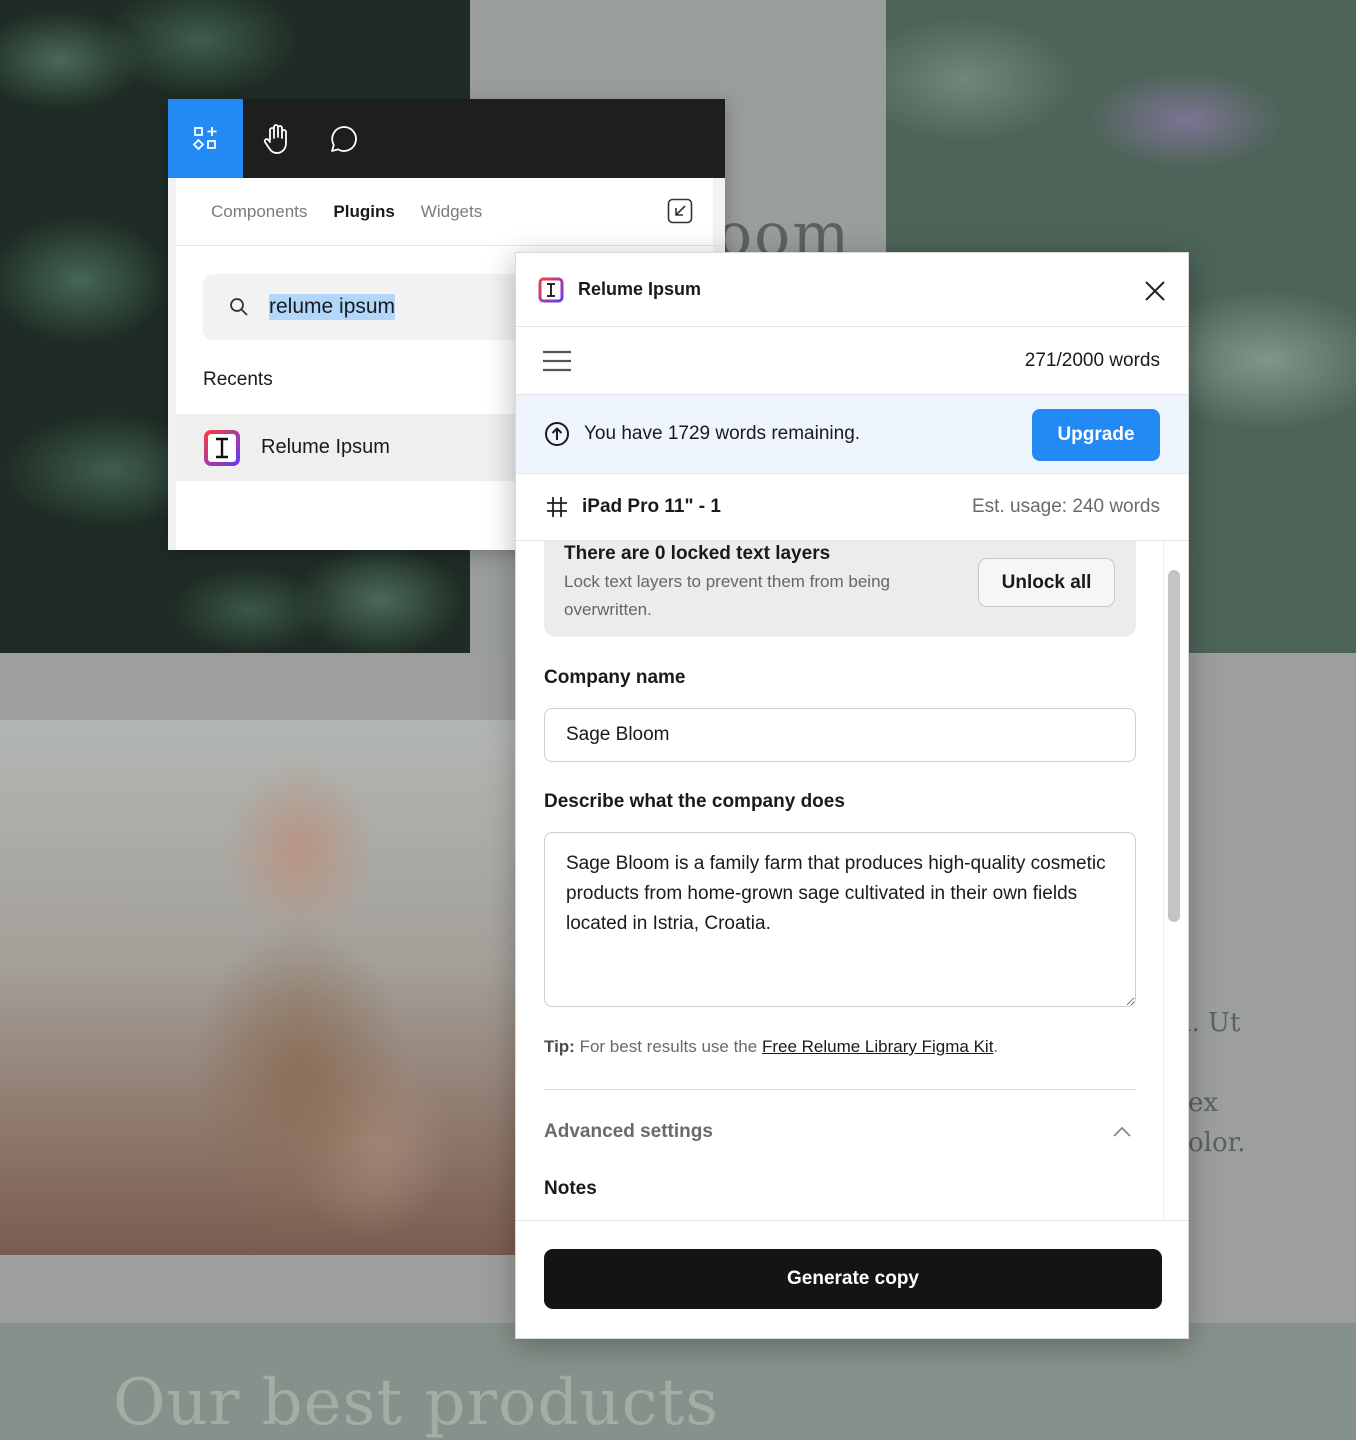  I want to click on background-side-text-2: ex, so click(1203, 1103).